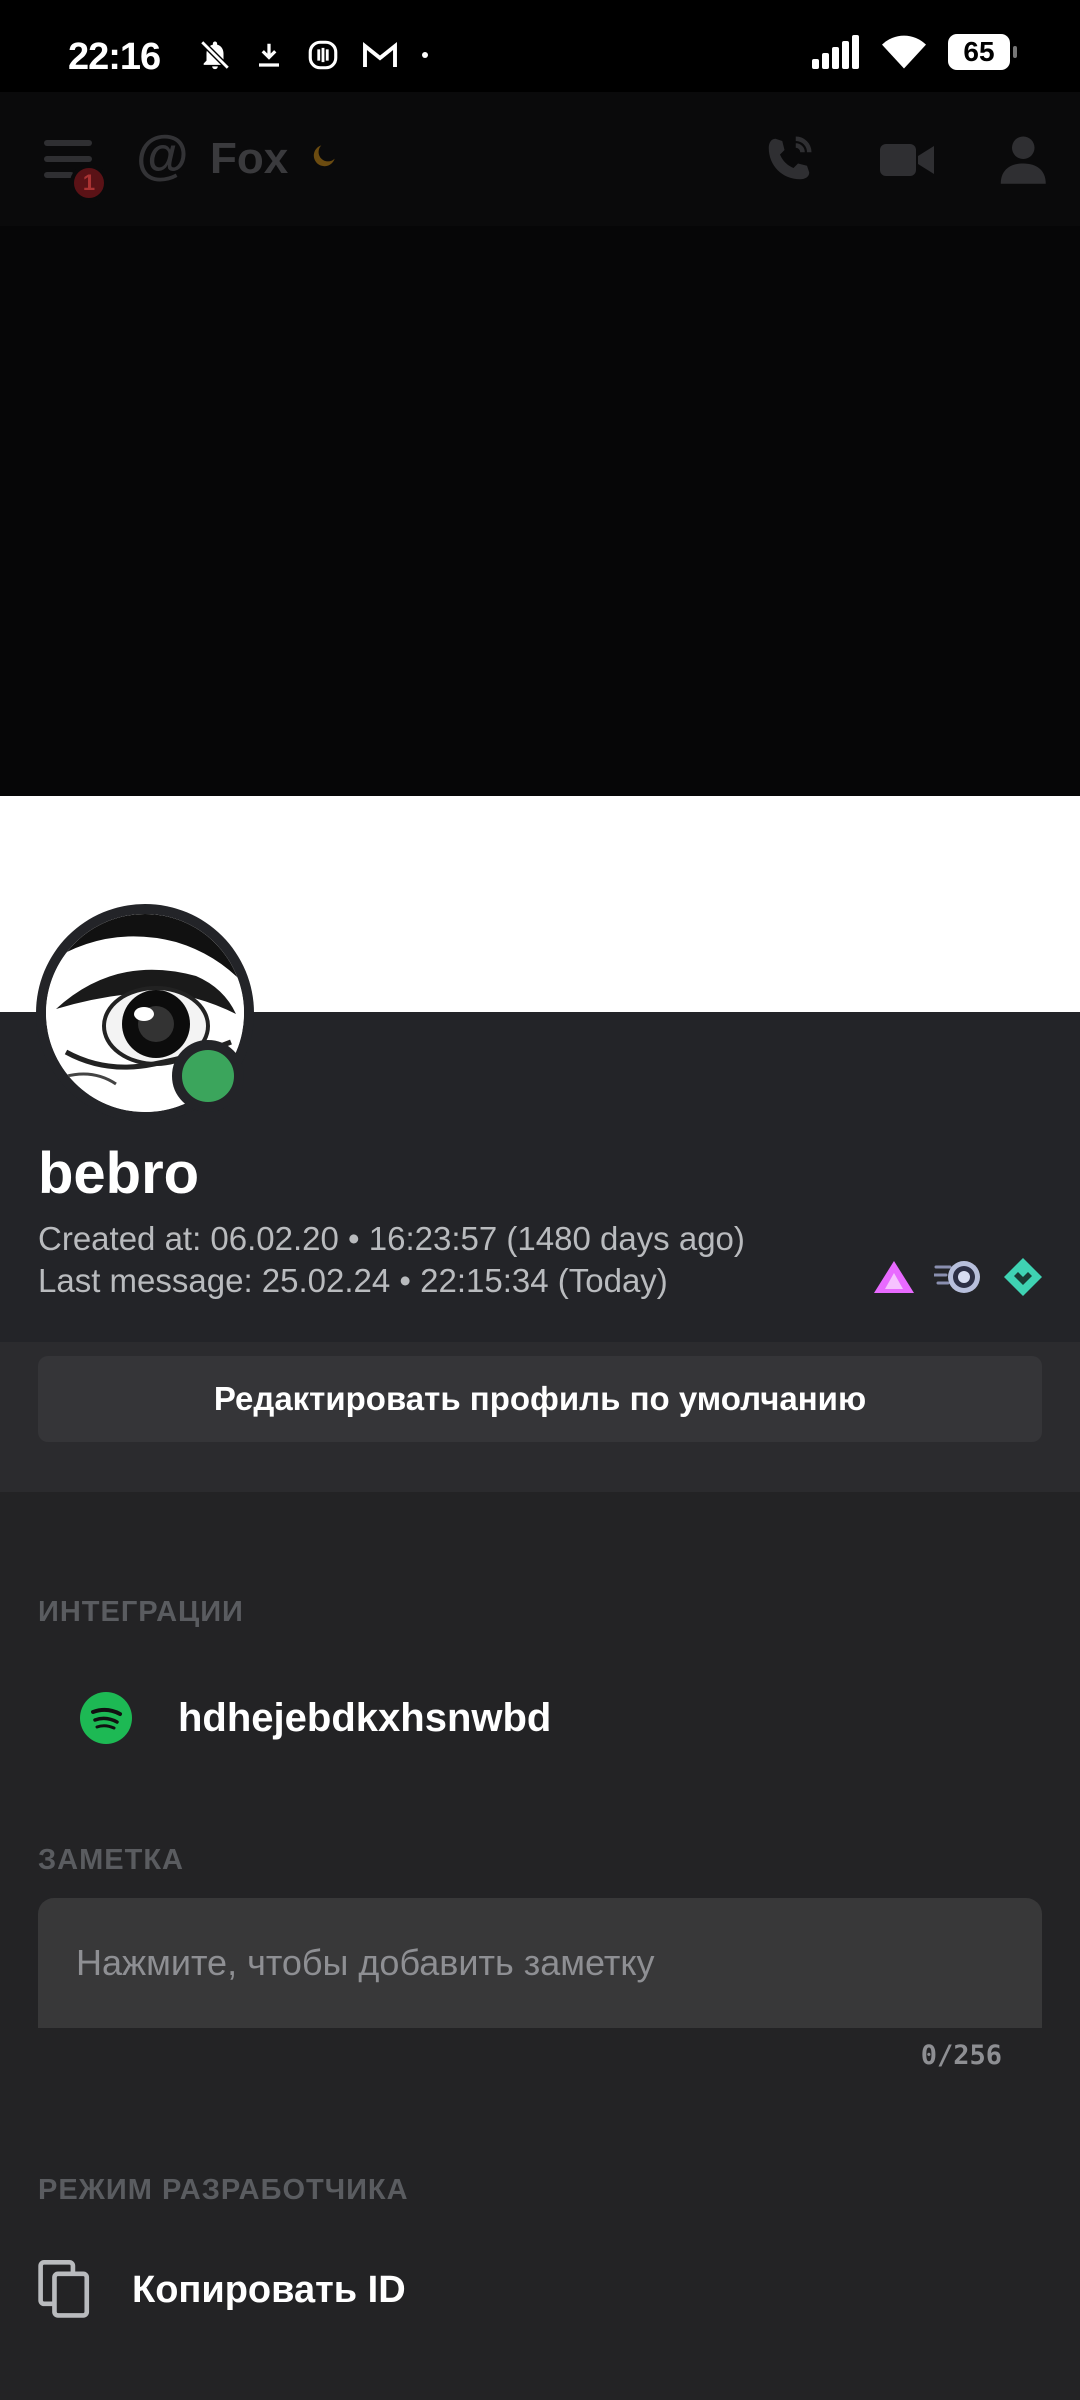 This screenshot has width=1080, height=2400. Describe the element at coordinates (106, 1718) in the screenshot. I see `spotify-icon` at that location.